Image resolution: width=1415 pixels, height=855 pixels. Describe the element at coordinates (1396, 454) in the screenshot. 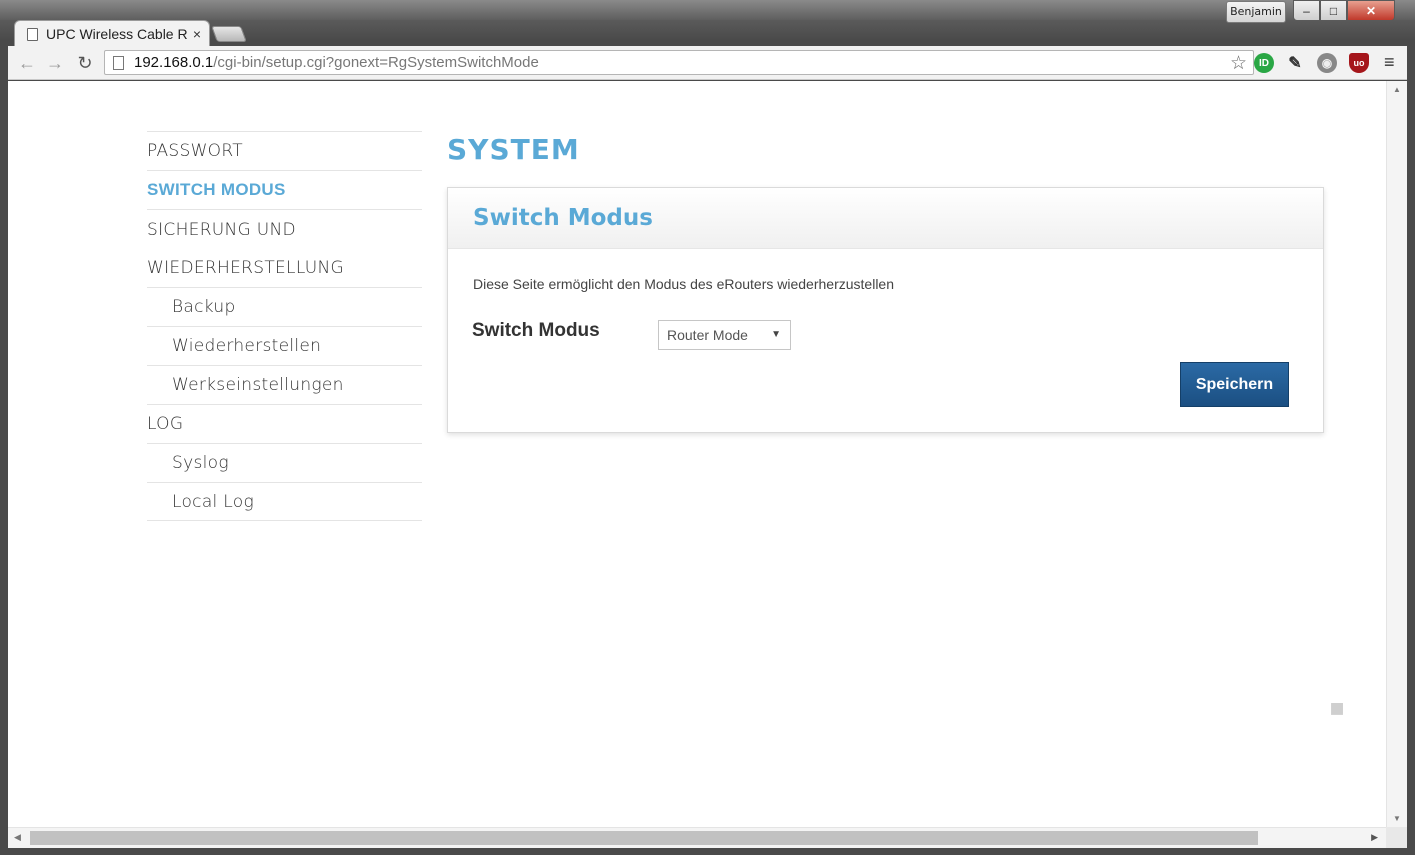

I see `vertical-scrollbar: ▲ ▼` at that location.